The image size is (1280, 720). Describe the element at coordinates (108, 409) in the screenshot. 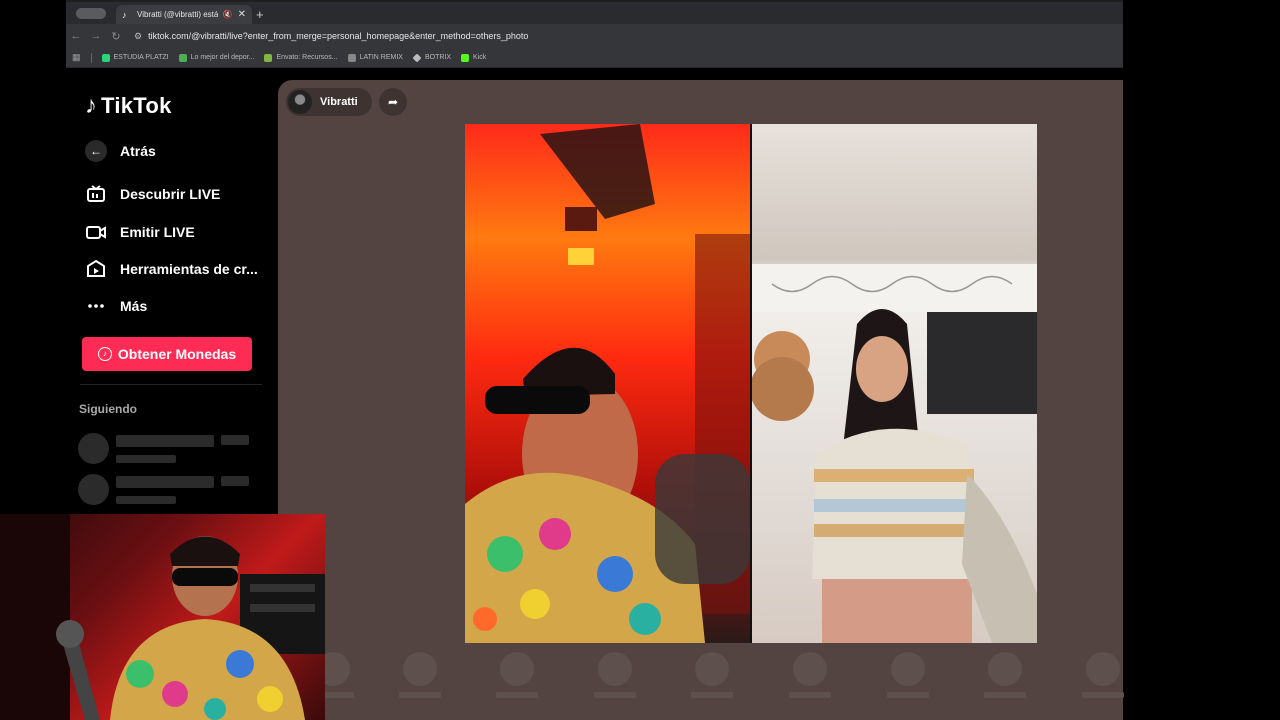

I see `following-heading: Siguiendo` at that location.